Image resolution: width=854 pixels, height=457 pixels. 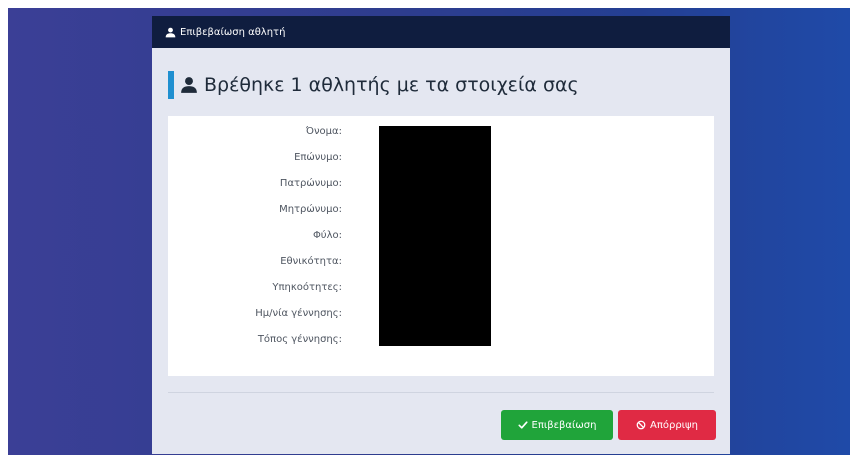 What do you see at coordinates (310, 183) in the screenshot?
I see `field-label: Πατρώνυμο:` at bounding box center [310, 183].